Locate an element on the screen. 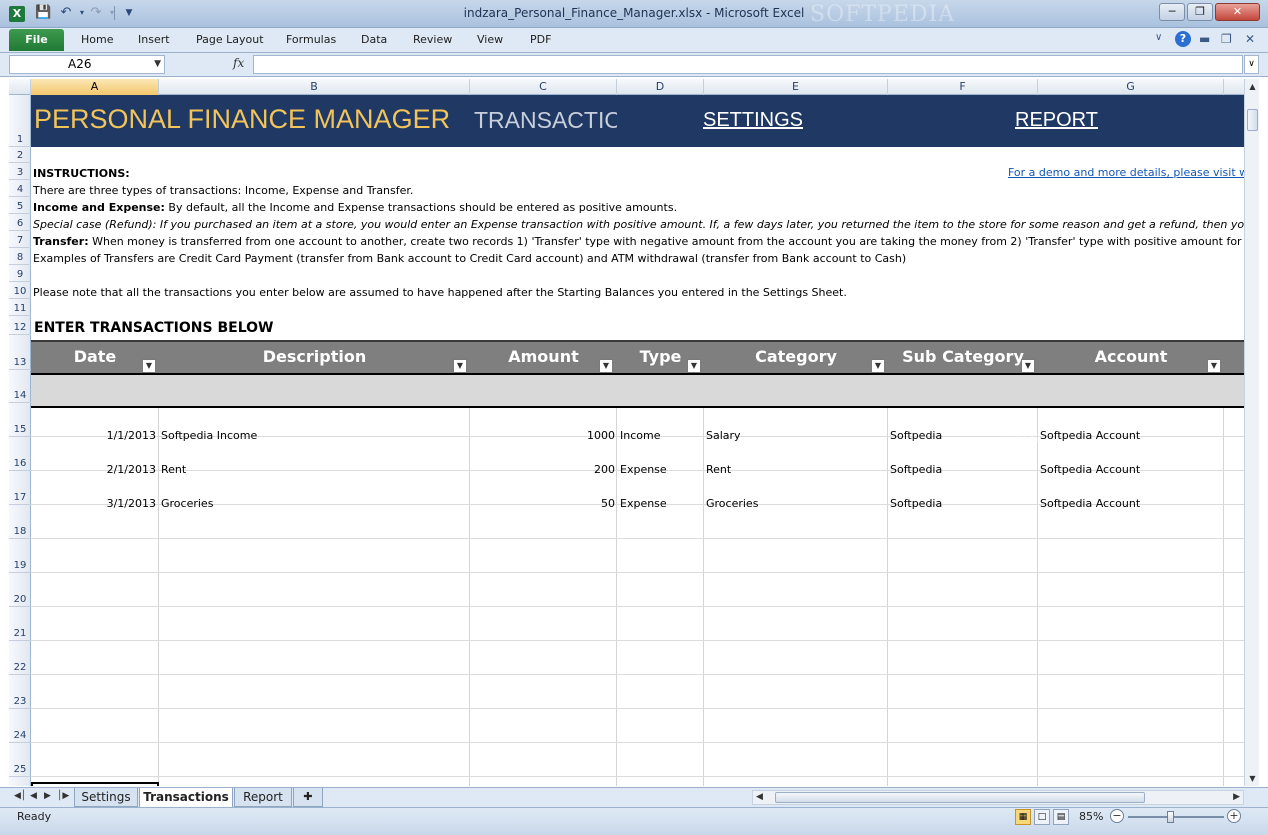 The height and width of the screenshot is (835, 1268). row-header-9: 9 is located at coordinates (20, 273).